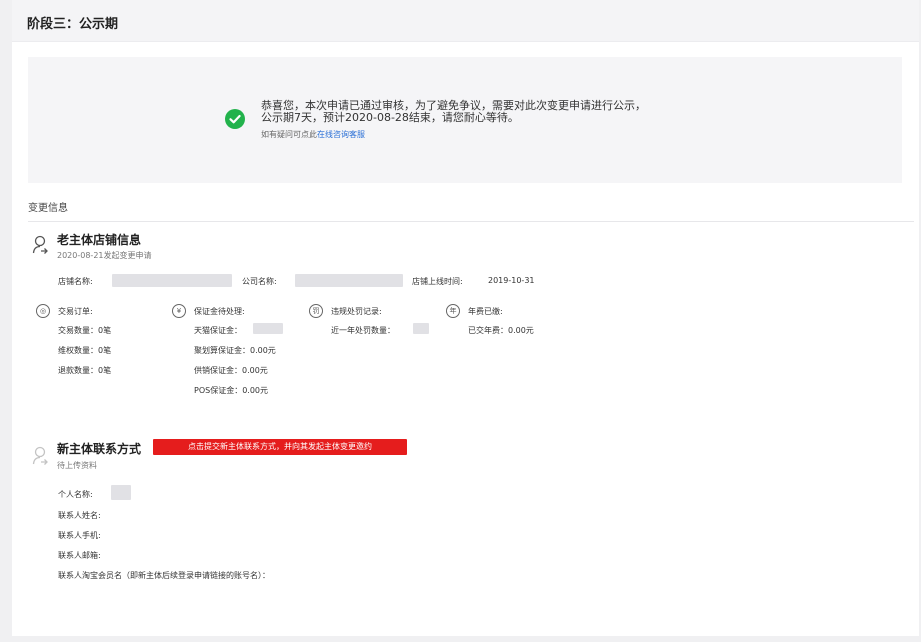 The image size is (921, 642). Describe the element at coordinates (85, 370) in the screenshot. I see `orders-item: 退款数量：0笔` at that location.